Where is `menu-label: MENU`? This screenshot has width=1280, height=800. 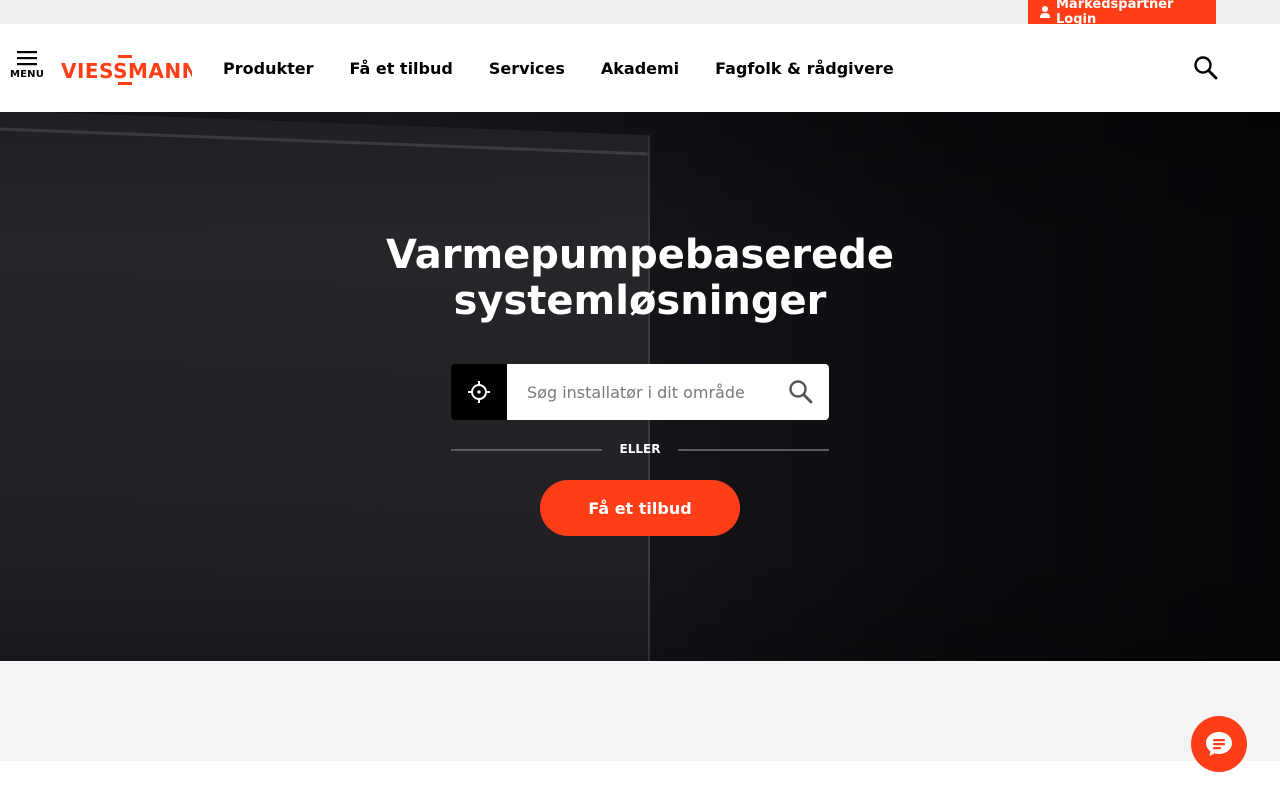 menu-label: MENU is located at coordinates (27, 74).